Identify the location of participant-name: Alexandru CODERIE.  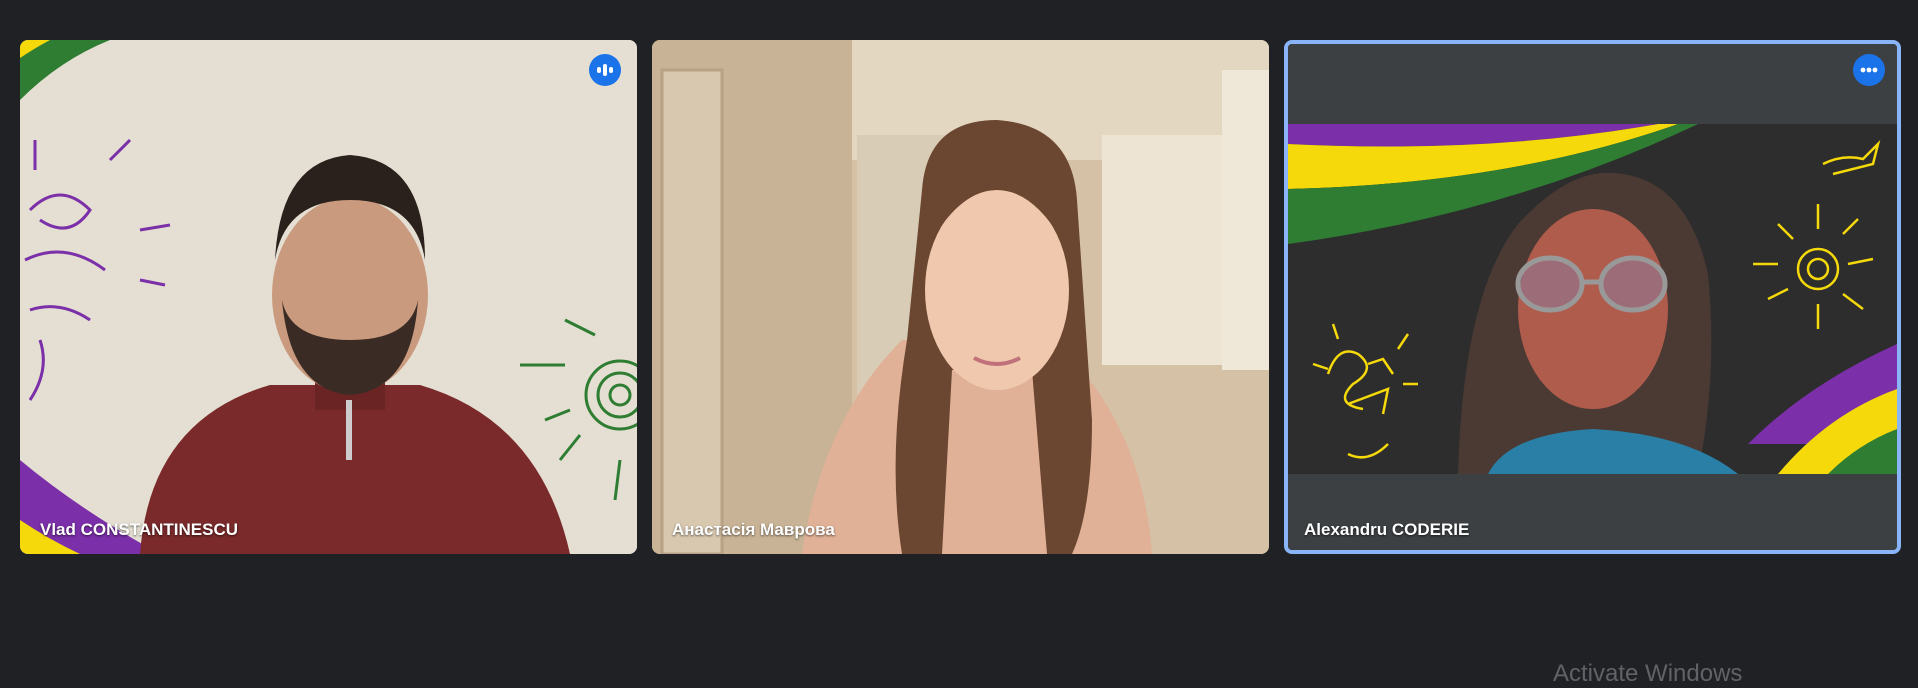
(1387, 529).